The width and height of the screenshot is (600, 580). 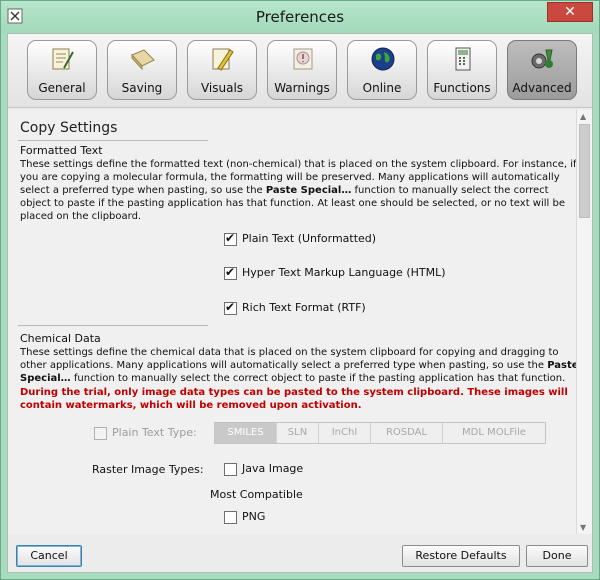 What do you see at coordinates (60, 338) in the screenshot?
I see `chemical-data-title: Chemical Data` at bounding box center [60, 338].